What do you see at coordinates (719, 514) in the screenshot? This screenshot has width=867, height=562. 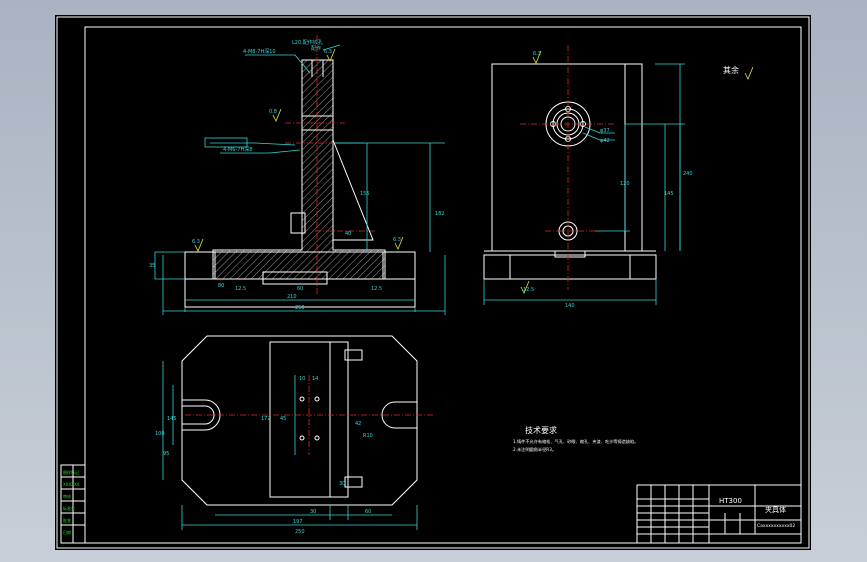 I see `title-block: HT300 夹具体 Caxxxxxxxxxx02` at bounding box center [719, 514].